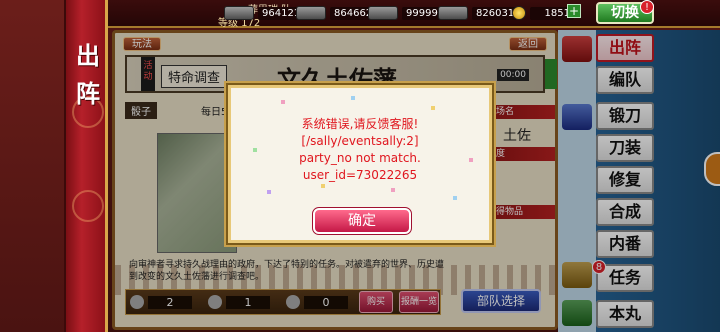 The image size is (720, 332). What do you see at coordinates (360, 124) in the screenshot?
I see `error-line-1: 系统错误,请反馈客服!` at bounding box center [360, 124].